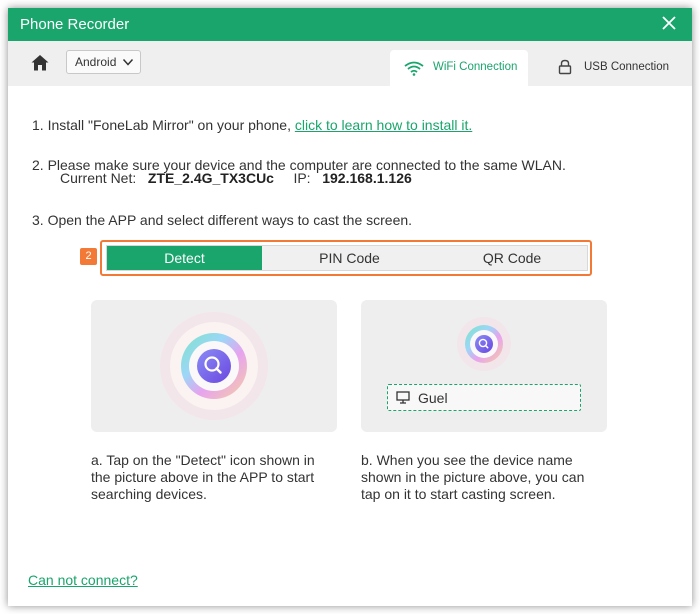 The width and height of the screenshot is (700, 614). What do you see at coordinates (414, 68) in the screenshot?
I see `wifi-icon` at bounding box center [414, 68].